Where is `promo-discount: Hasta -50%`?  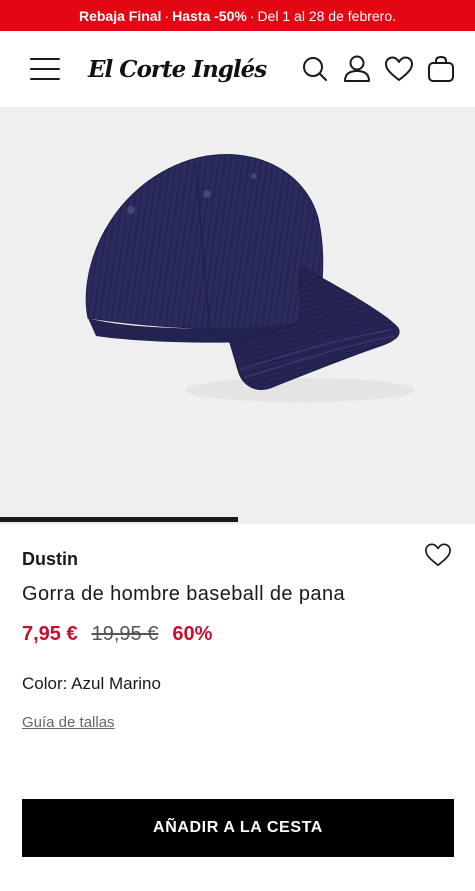 promo-discount: Hasta -50% is located at coordinates (209, 15).